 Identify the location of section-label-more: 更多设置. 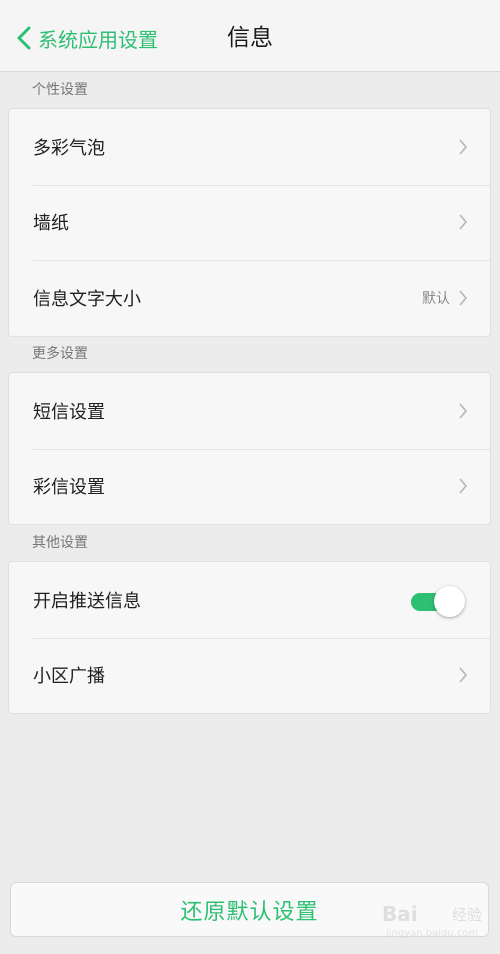
(60, 354).